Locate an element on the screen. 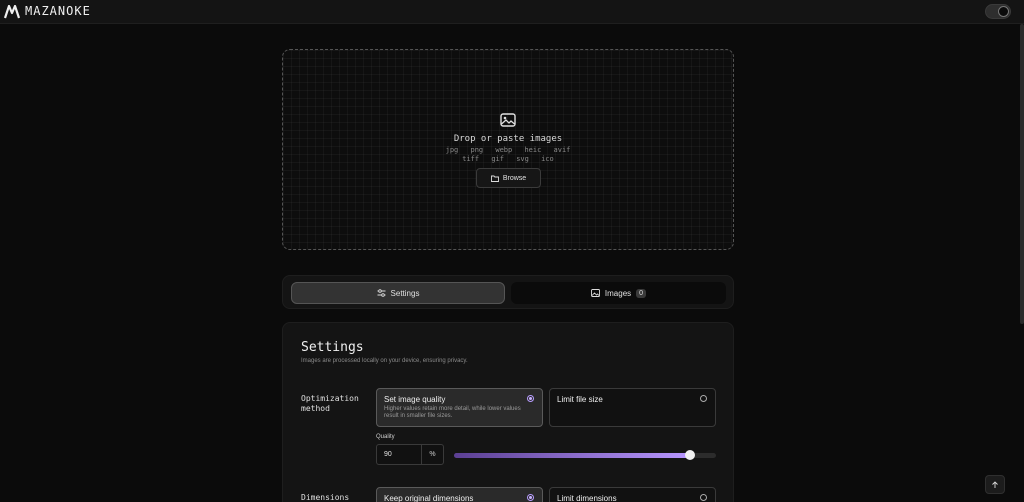  format-label: jpg is located at coordinates (452, 150).